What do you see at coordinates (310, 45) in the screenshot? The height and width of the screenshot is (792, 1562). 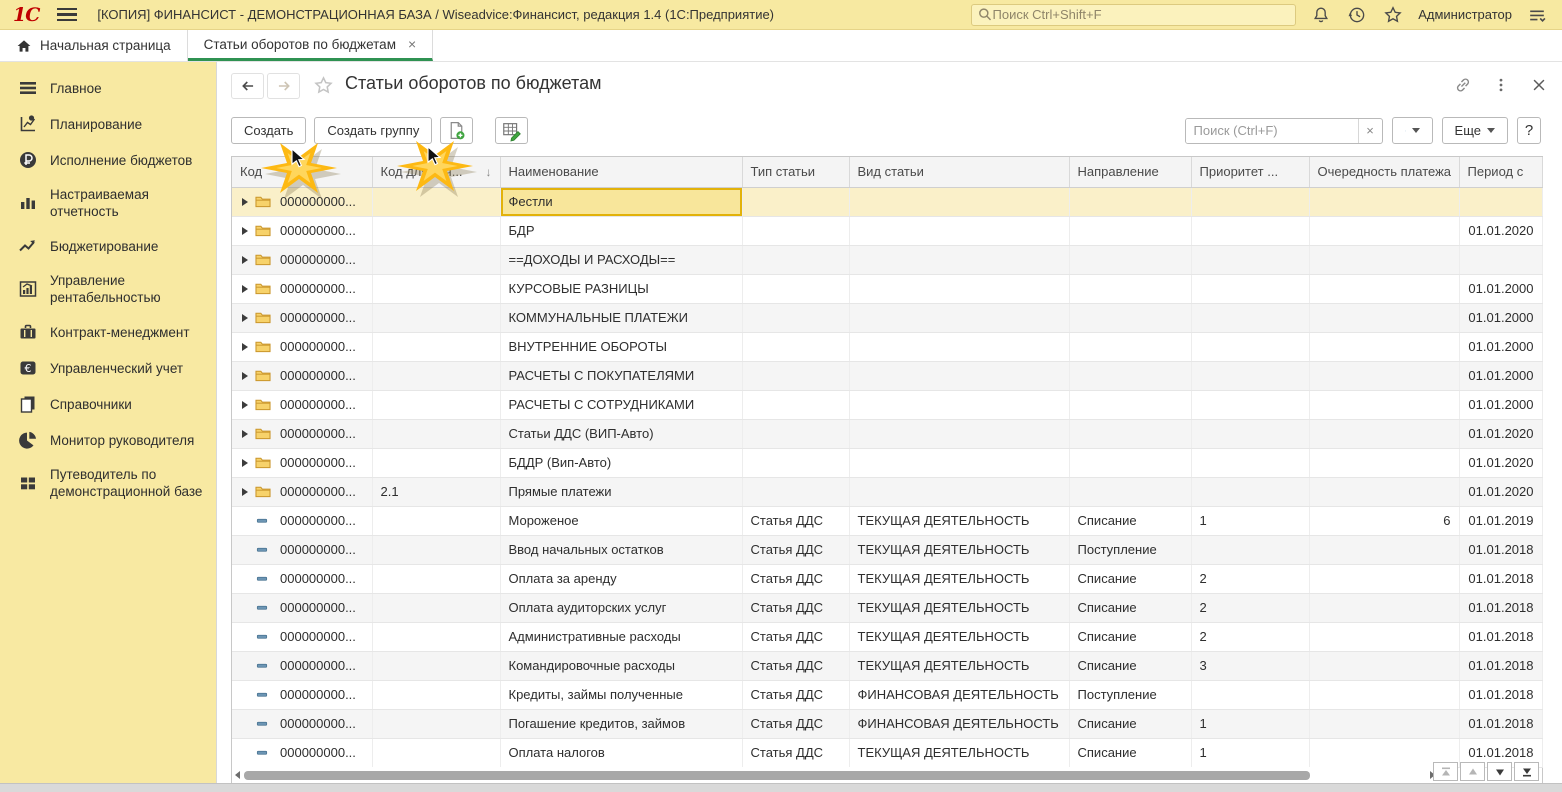 I see `tab-budget-turnover-items: Статьи оборотов по бюджетам ×` at bounding box center [310, 45].